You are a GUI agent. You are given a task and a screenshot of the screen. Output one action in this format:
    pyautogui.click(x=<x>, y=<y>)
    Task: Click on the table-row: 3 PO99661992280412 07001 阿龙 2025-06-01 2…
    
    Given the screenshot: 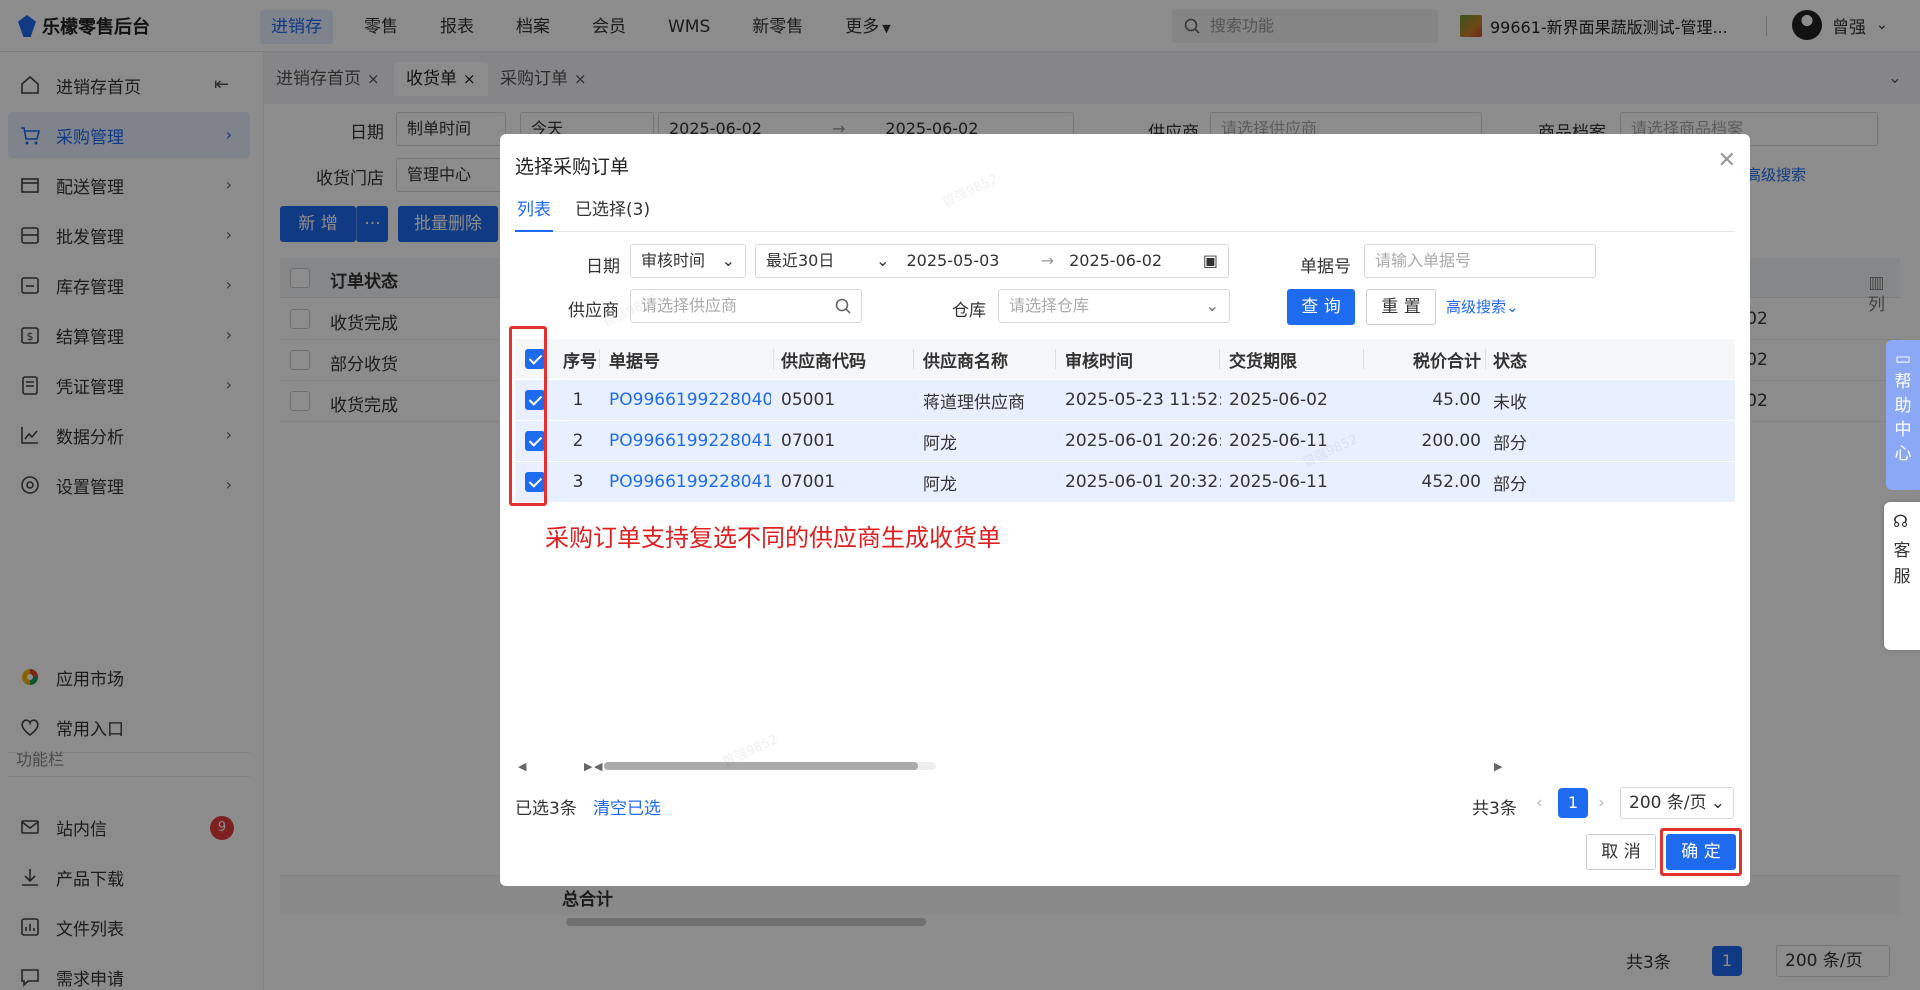 What is the action you would take?
    pyautogui.click(x=1125, y=482)
    